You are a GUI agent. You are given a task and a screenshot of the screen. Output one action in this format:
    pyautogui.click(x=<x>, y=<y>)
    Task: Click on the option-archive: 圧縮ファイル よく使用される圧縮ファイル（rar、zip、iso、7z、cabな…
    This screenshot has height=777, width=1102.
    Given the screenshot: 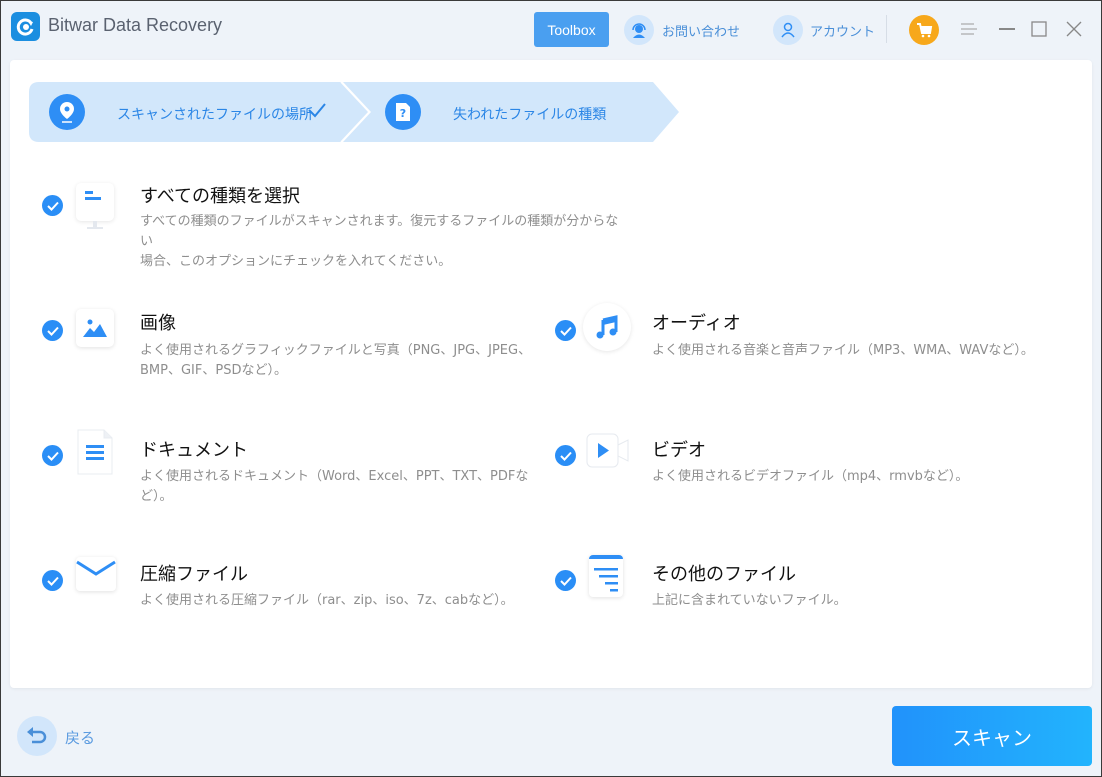 What is the action you would take?
    pyautogui.click(x=282, y=583)
    